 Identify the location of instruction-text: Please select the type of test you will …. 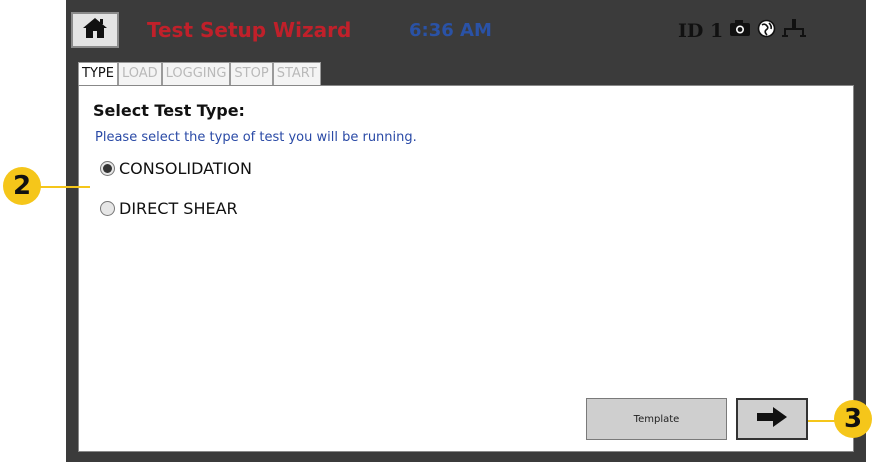
(256, 137).